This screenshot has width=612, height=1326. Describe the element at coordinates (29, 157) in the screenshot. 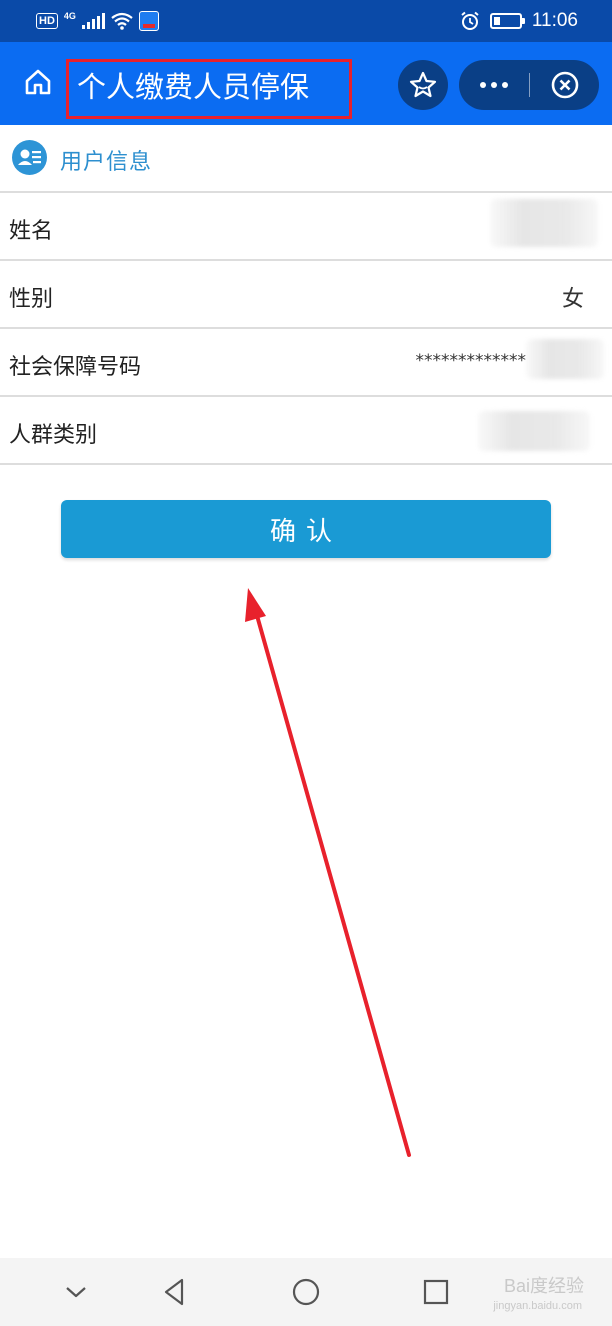

I see `user-card-icon` at that location.